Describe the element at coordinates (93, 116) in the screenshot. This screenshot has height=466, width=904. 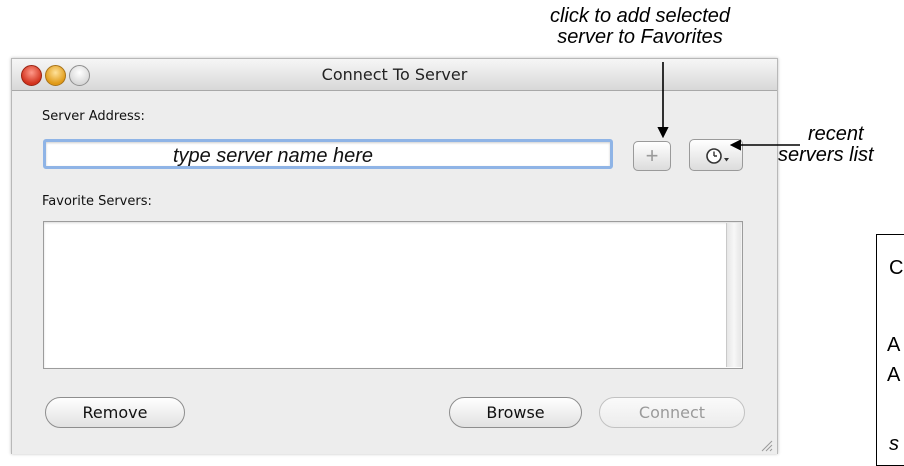
I see `server-address-label: Server Address:` at that location.